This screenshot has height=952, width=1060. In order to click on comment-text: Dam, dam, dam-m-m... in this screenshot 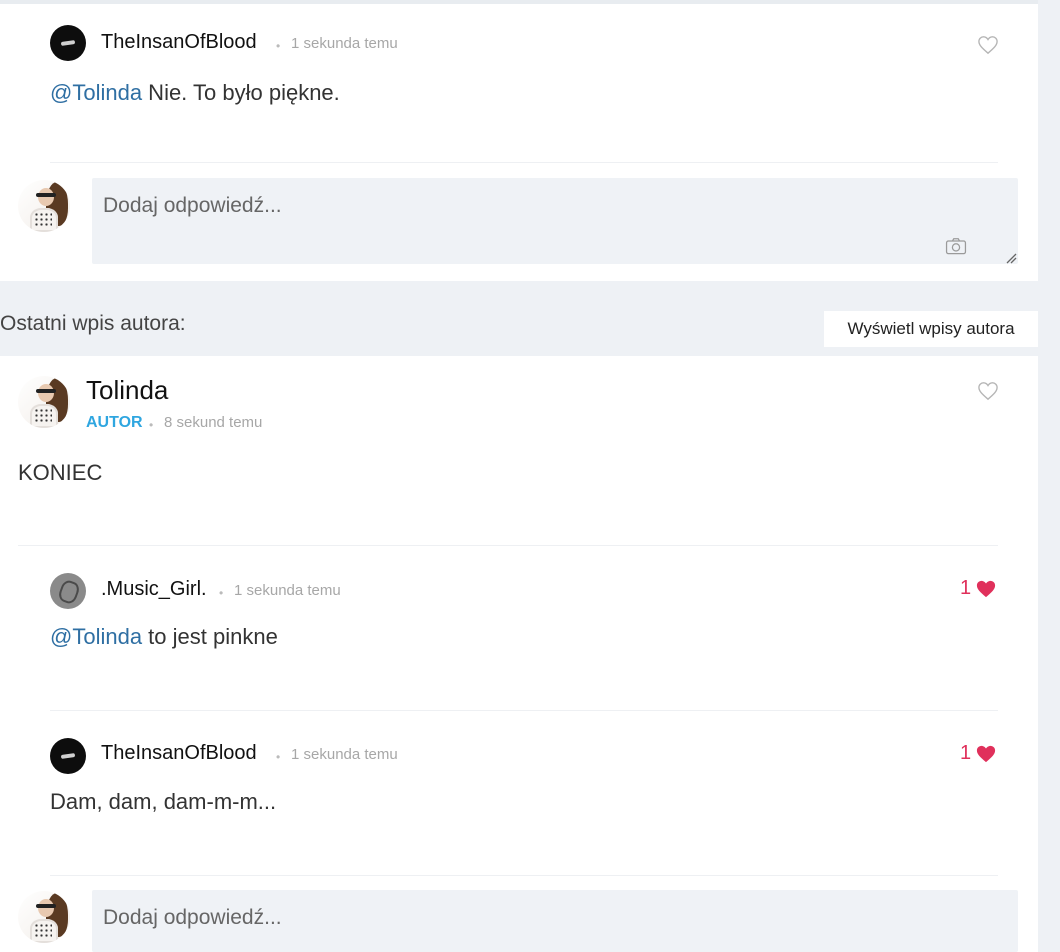, I will do `click(163, 802)`.